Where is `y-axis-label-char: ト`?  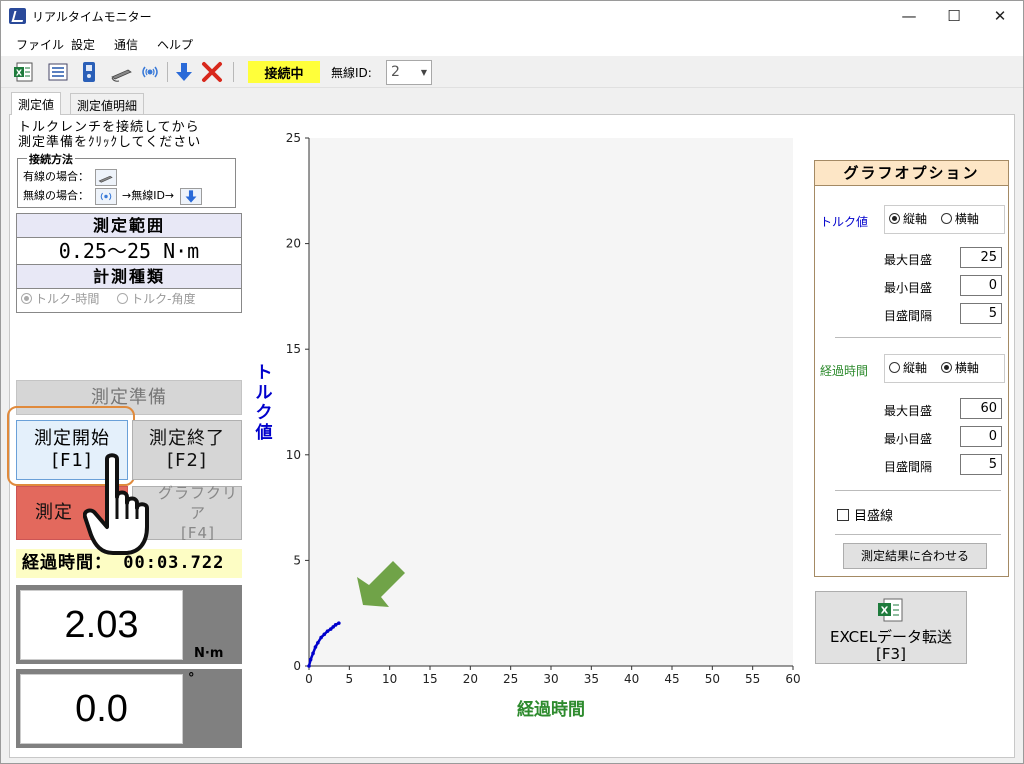
y-axis-label-char: ト is located at coordinates (264, 373).